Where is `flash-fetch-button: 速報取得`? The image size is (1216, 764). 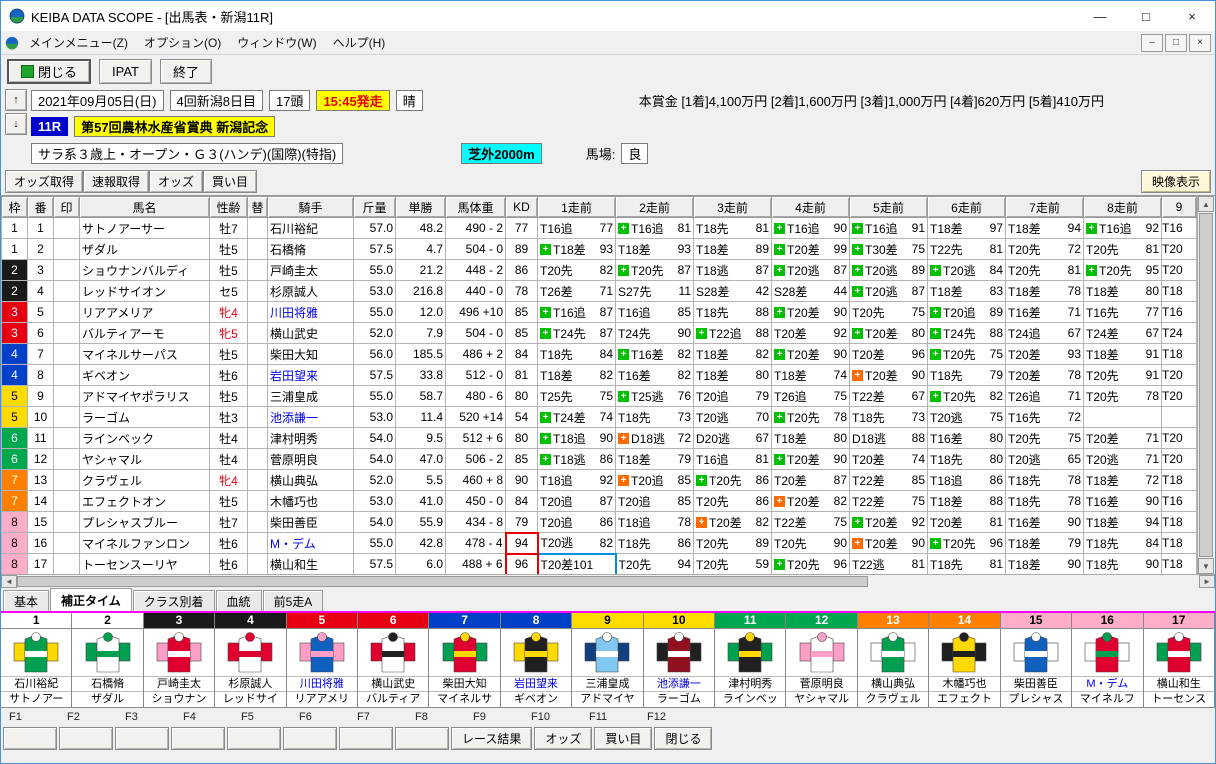
flash-fetch-button: 速報取得 is located at coordinates (116, 181).